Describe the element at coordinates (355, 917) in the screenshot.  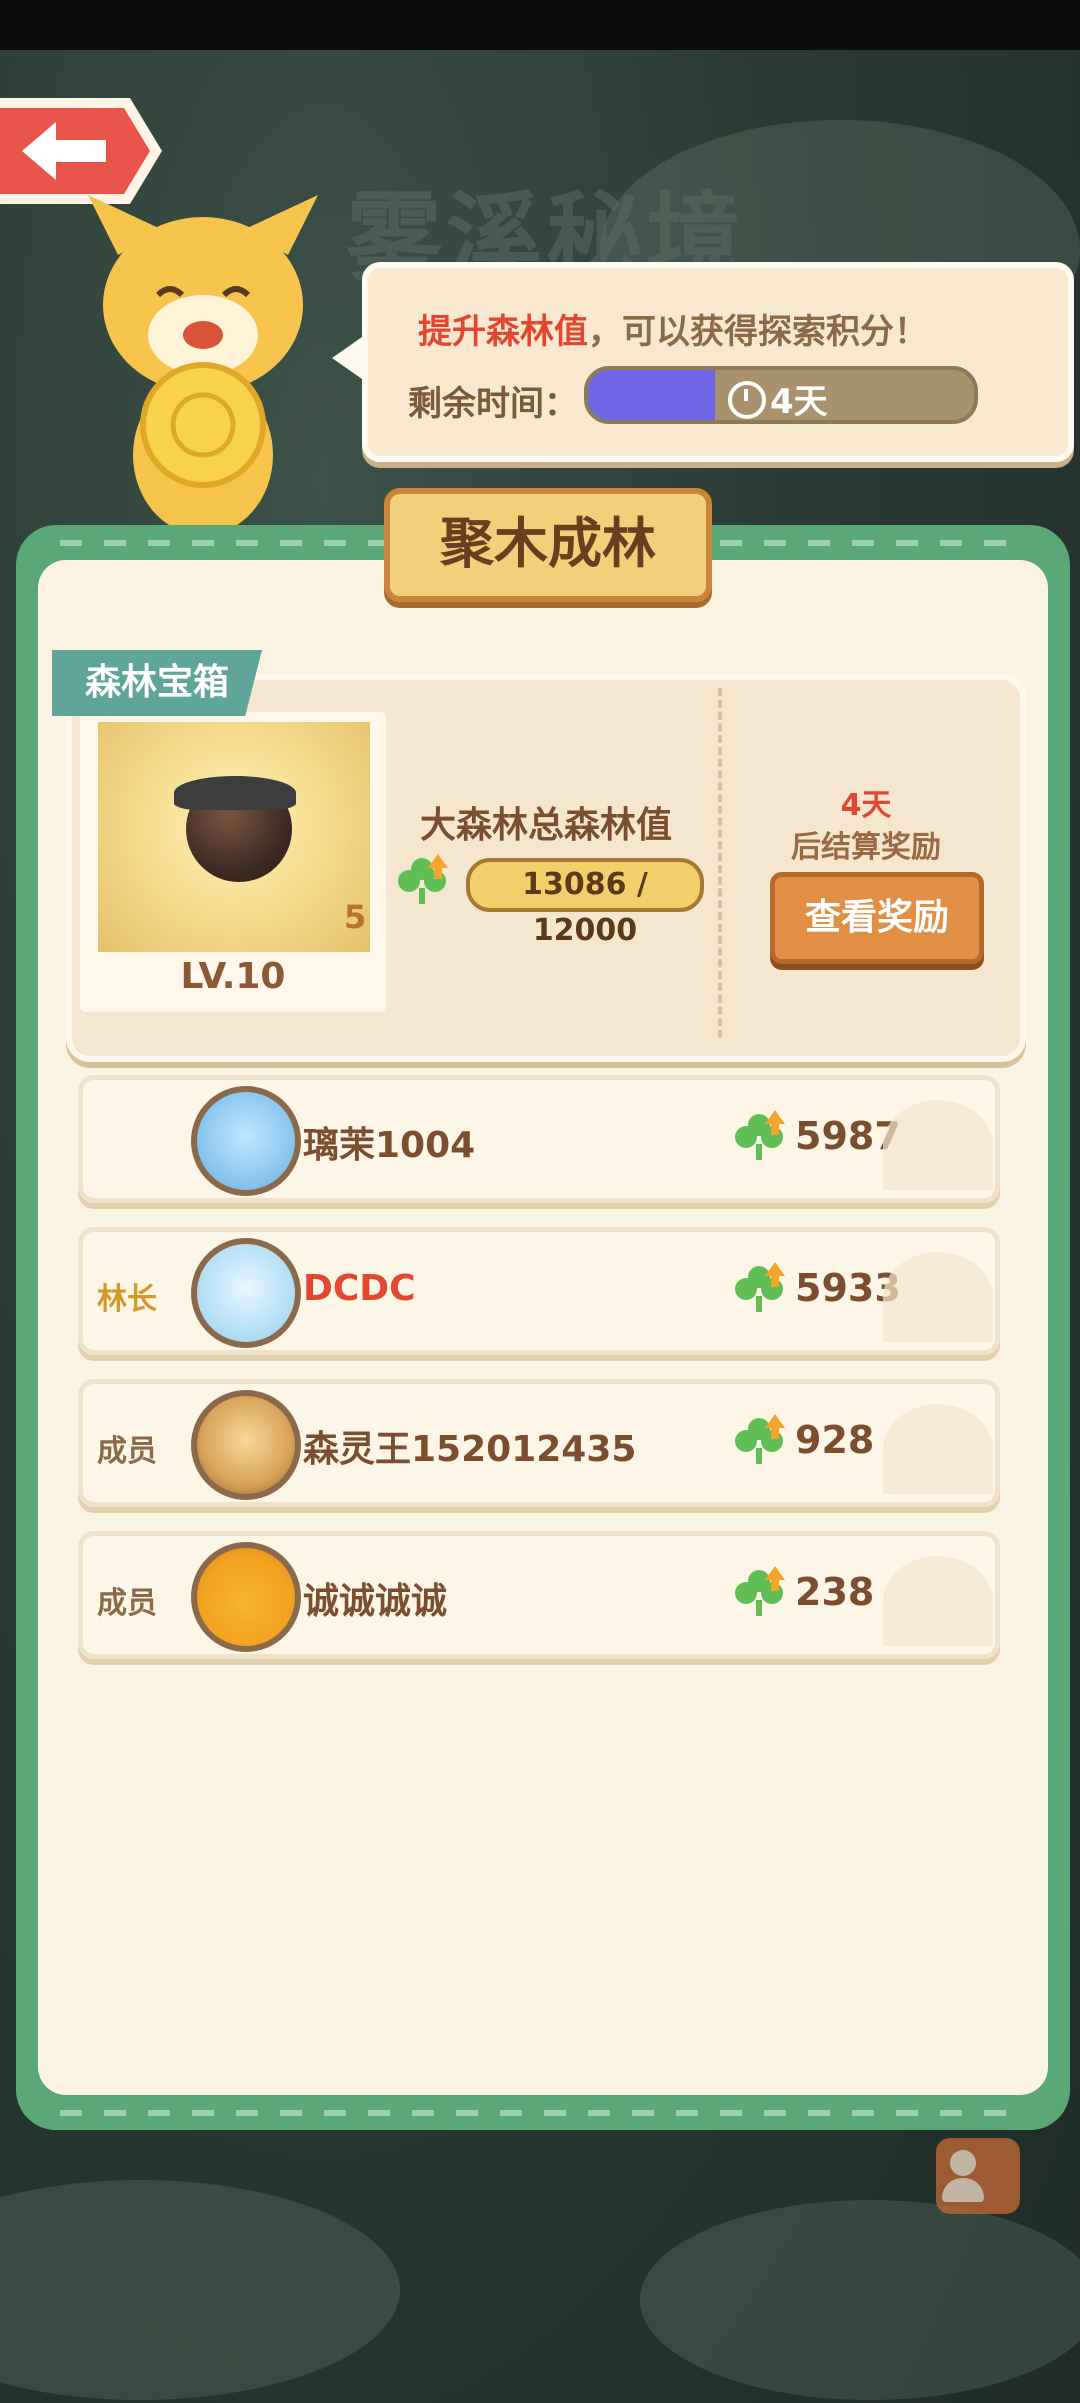
I see `chest-count: 5` at that location.